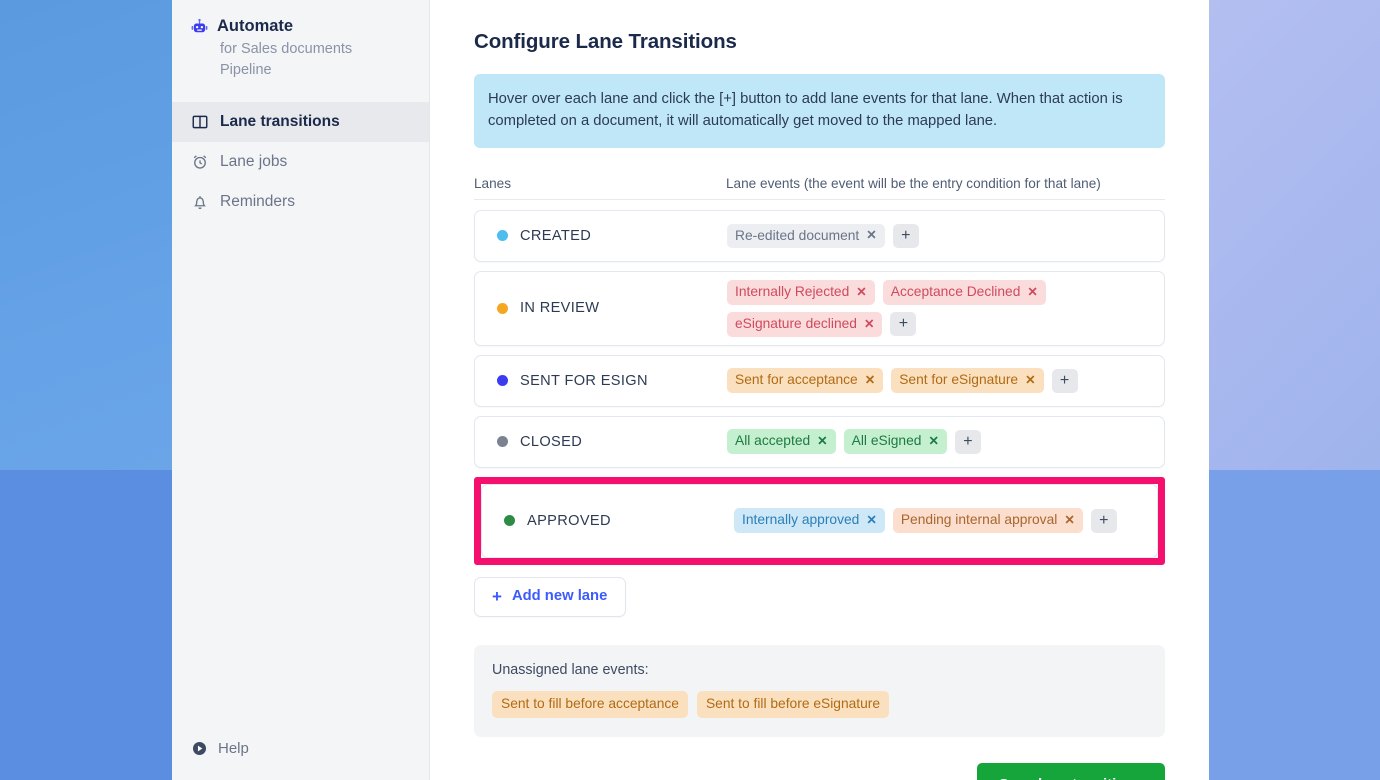  Describe the element at coordinates (86, 625) in the screenshot. I see `wallpaper-left-bottom` at that location.